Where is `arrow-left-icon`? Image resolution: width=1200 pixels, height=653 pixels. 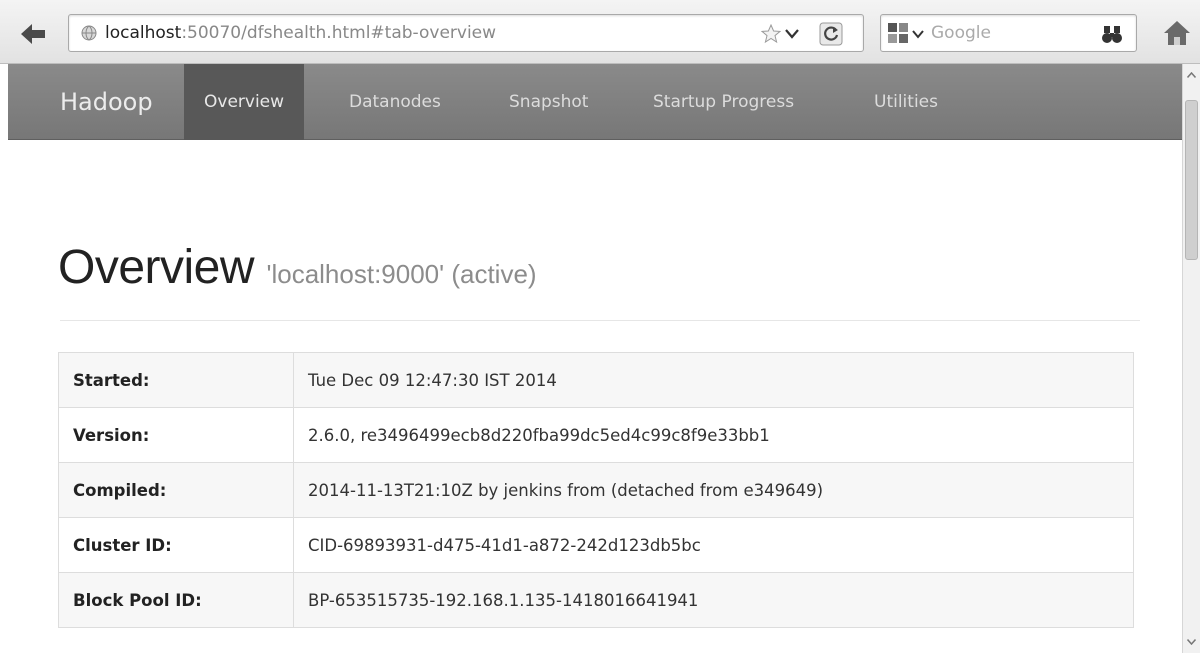
arrow-left-icon is located at coordinates (33, 34).